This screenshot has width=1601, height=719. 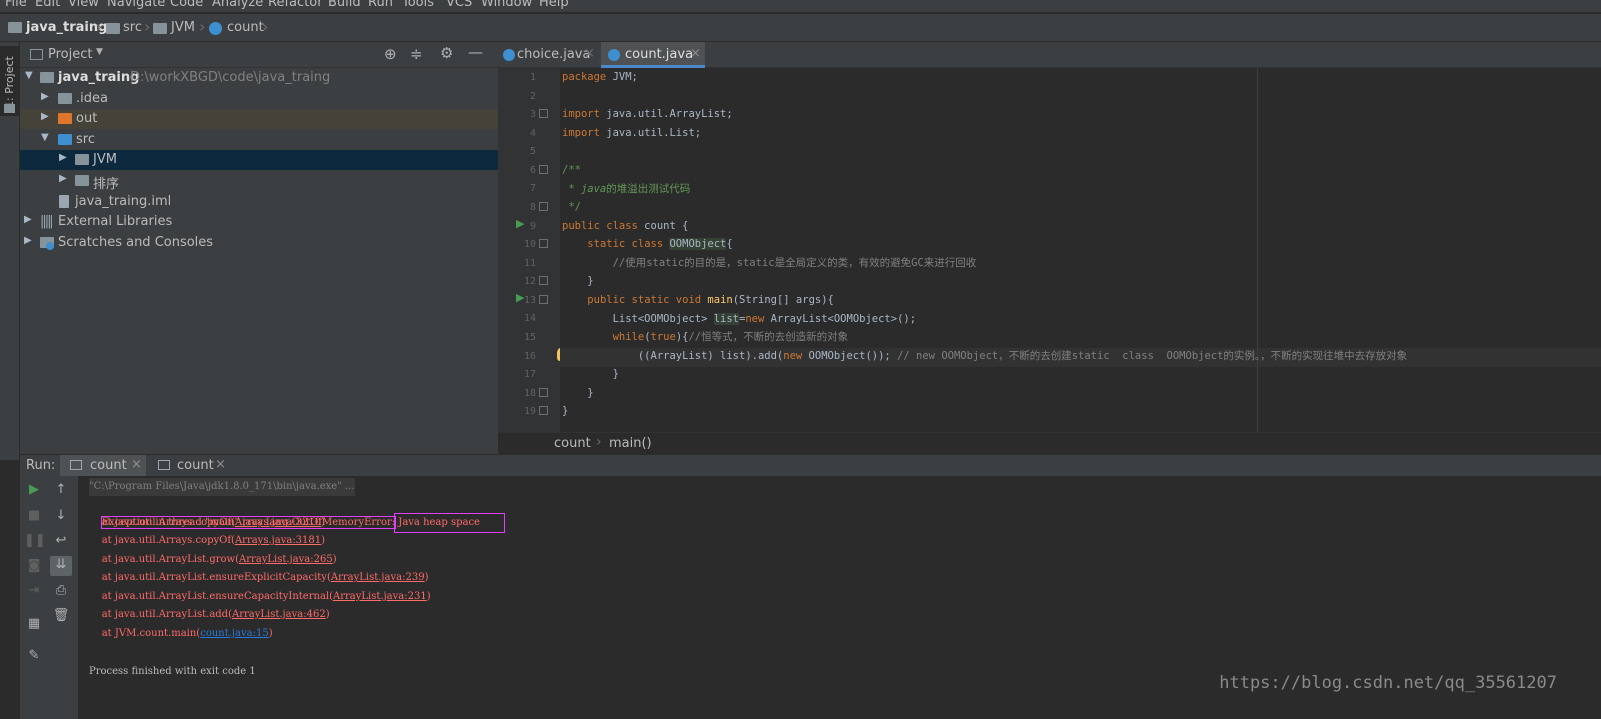 What do you see at coordinates (532, 170) in the screenshot?
I see `line-number: 6` at bounding box center [532, 170].